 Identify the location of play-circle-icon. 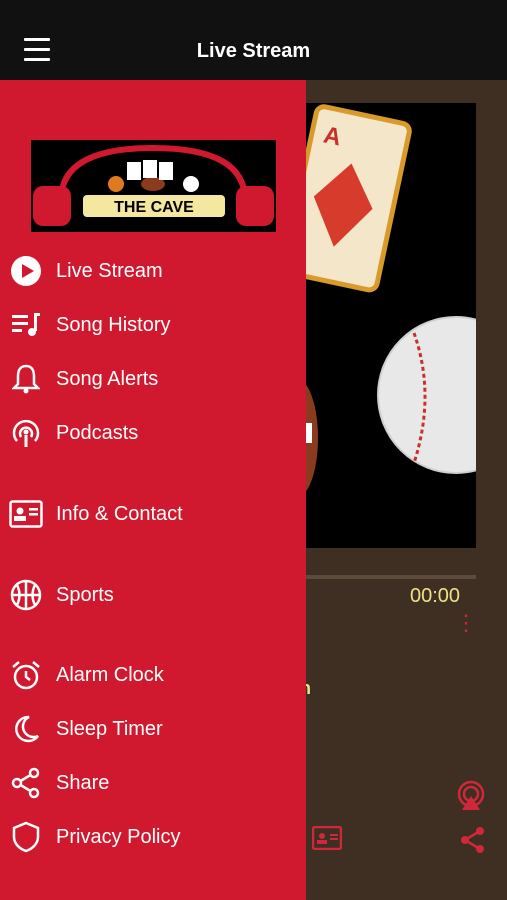
(26, 271).